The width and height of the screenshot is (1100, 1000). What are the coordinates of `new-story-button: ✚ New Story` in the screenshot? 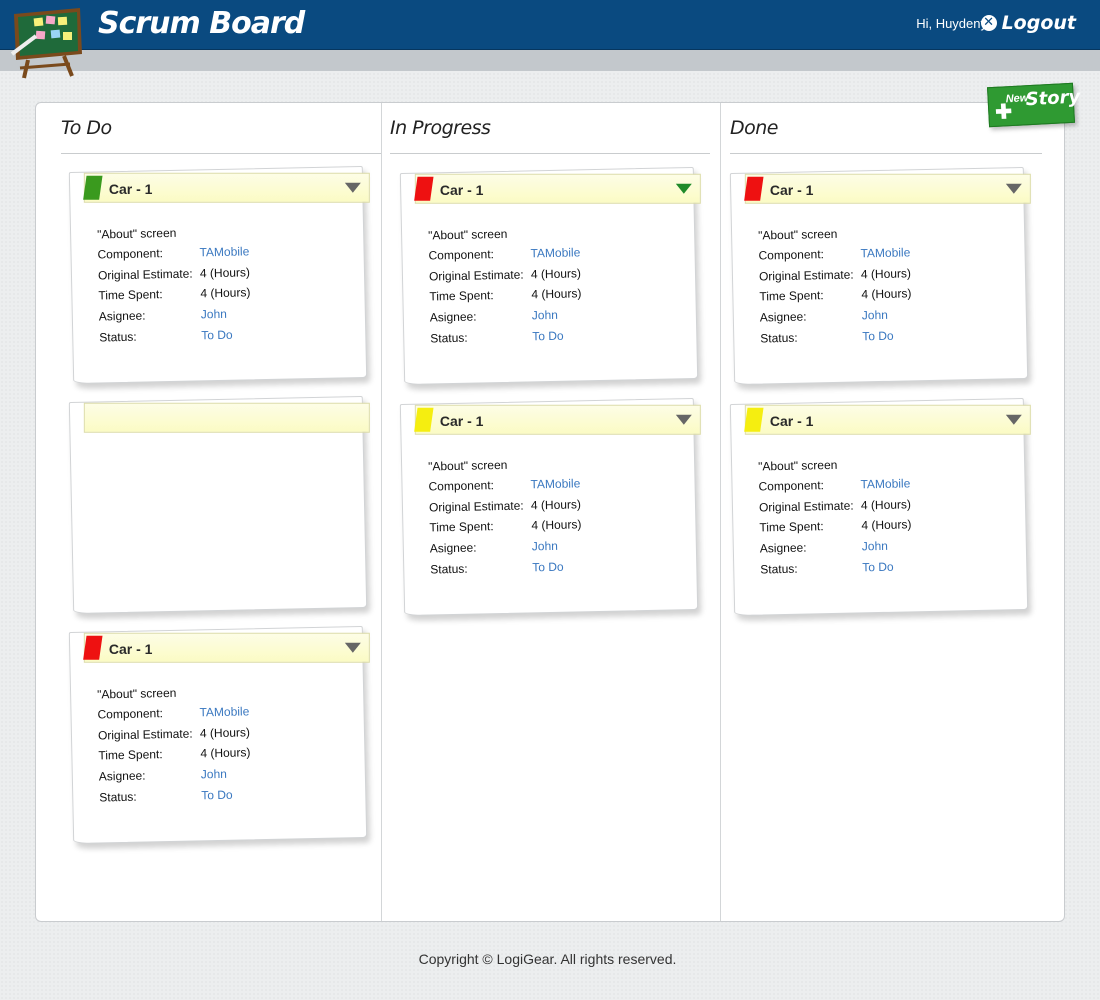 It's located at (1034, 105).